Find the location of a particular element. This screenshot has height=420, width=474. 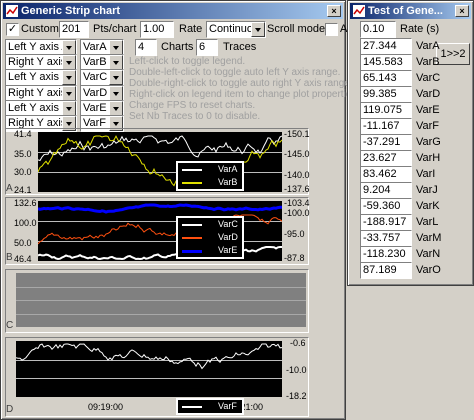

right-axis-tick: -0.6 is located at coordinates (298, 343).